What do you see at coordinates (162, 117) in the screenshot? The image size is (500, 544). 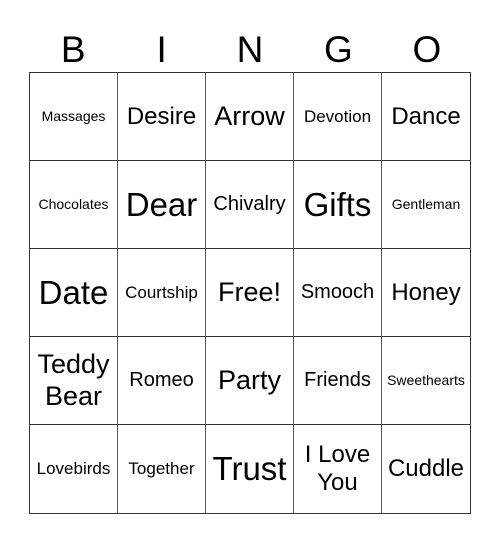 I see `bingo-cell: Desire` at bounding box center [162, 117].